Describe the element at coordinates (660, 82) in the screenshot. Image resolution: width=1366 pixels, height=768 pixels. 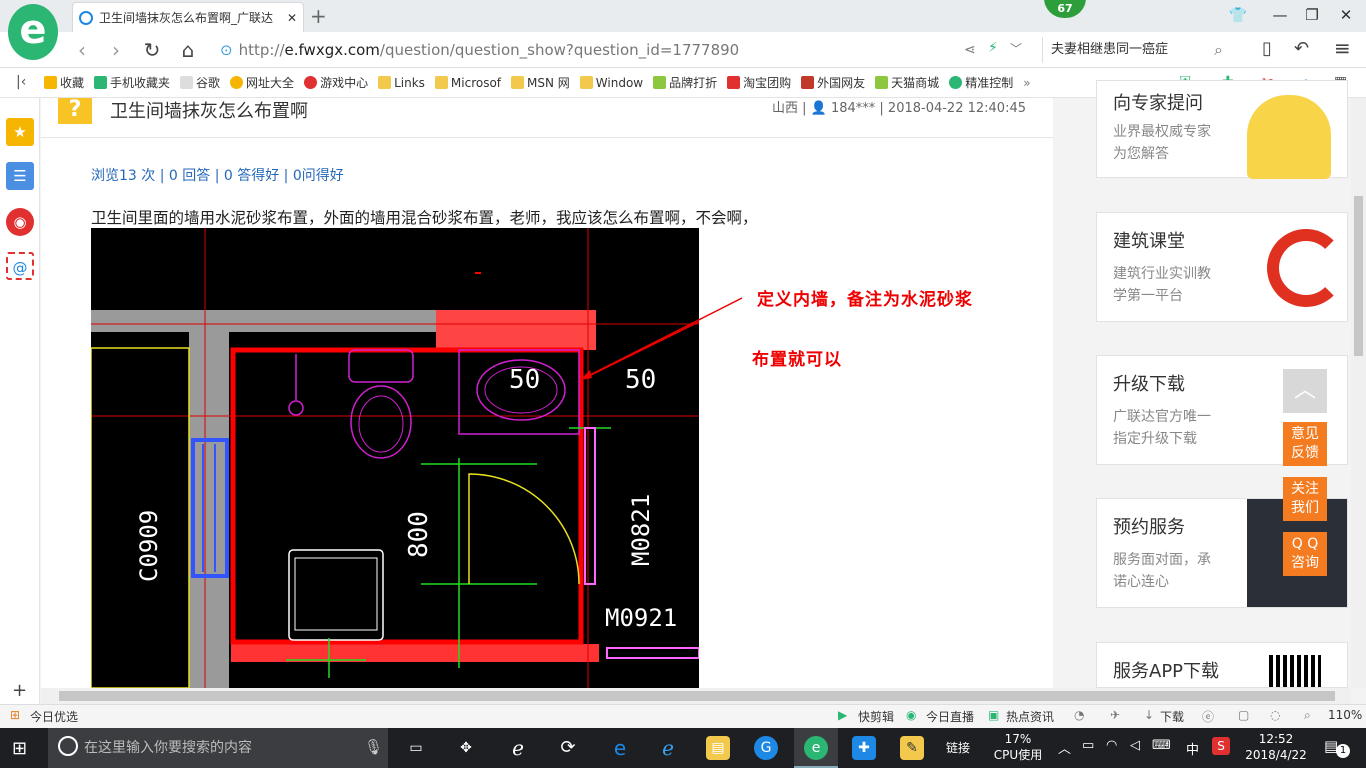
I see `leaf-icon` at that location.